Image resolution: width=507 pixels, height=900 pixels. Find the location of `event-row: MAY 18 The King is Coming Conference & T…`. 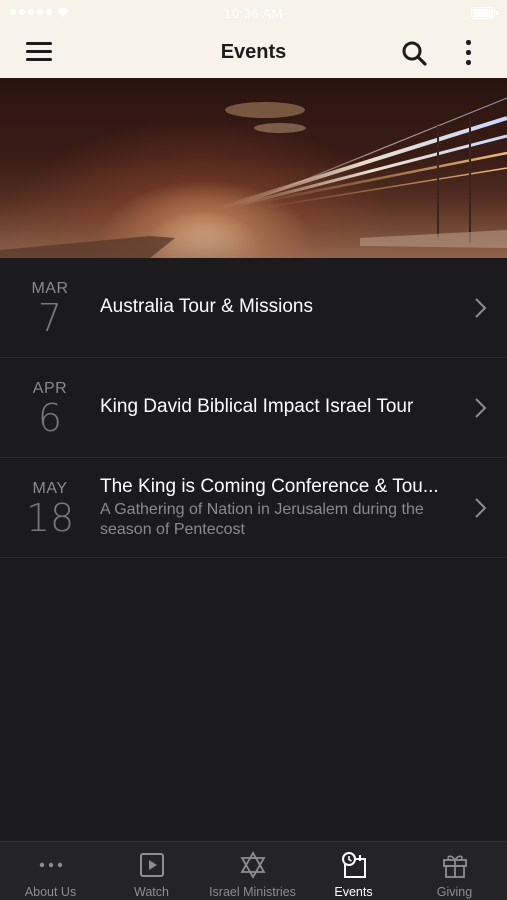

event-row: MAY 18 The King is Coming Conference & T… is located at coordinates (253, 508).